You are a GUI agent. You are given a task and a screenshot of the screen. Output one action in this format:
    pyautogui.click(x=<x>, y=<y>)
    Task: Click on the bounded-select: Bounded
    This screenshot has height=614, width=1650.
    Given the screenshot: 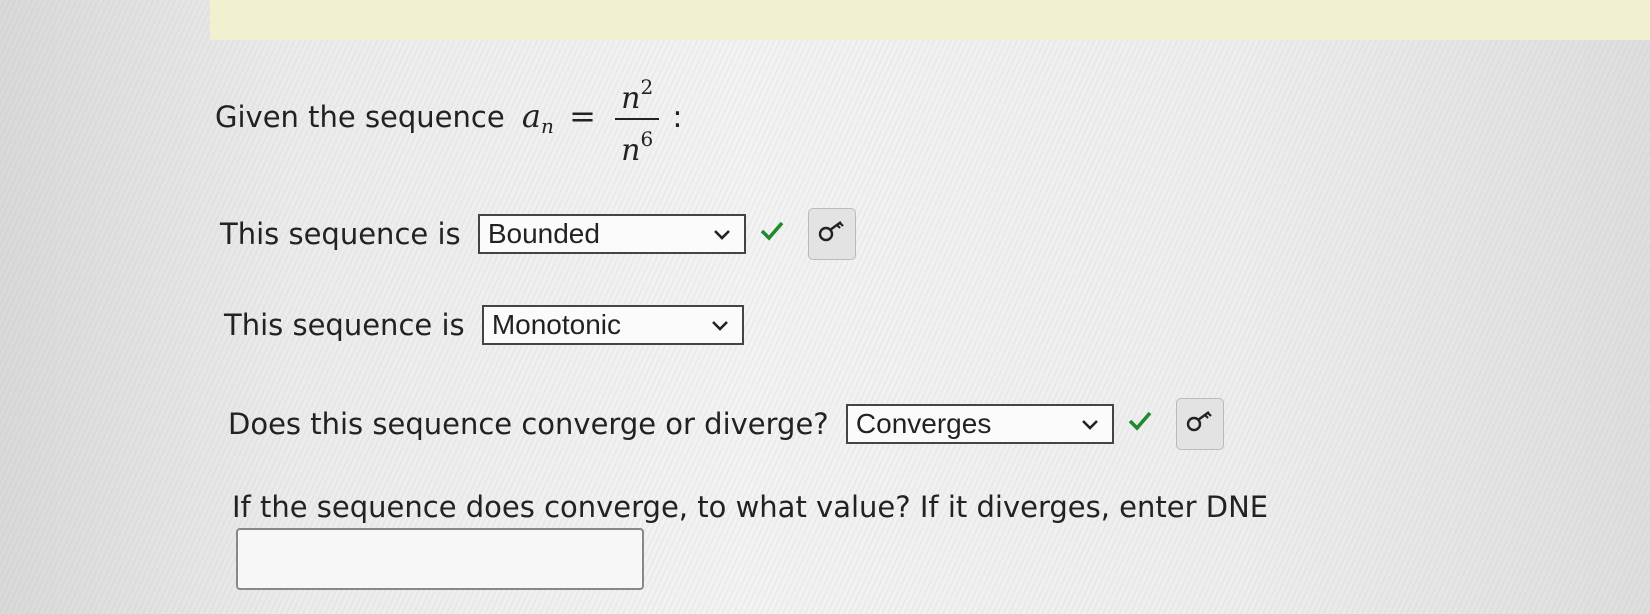 What is the action you would take?
    pyautogui.click(x=611, y=234)
    